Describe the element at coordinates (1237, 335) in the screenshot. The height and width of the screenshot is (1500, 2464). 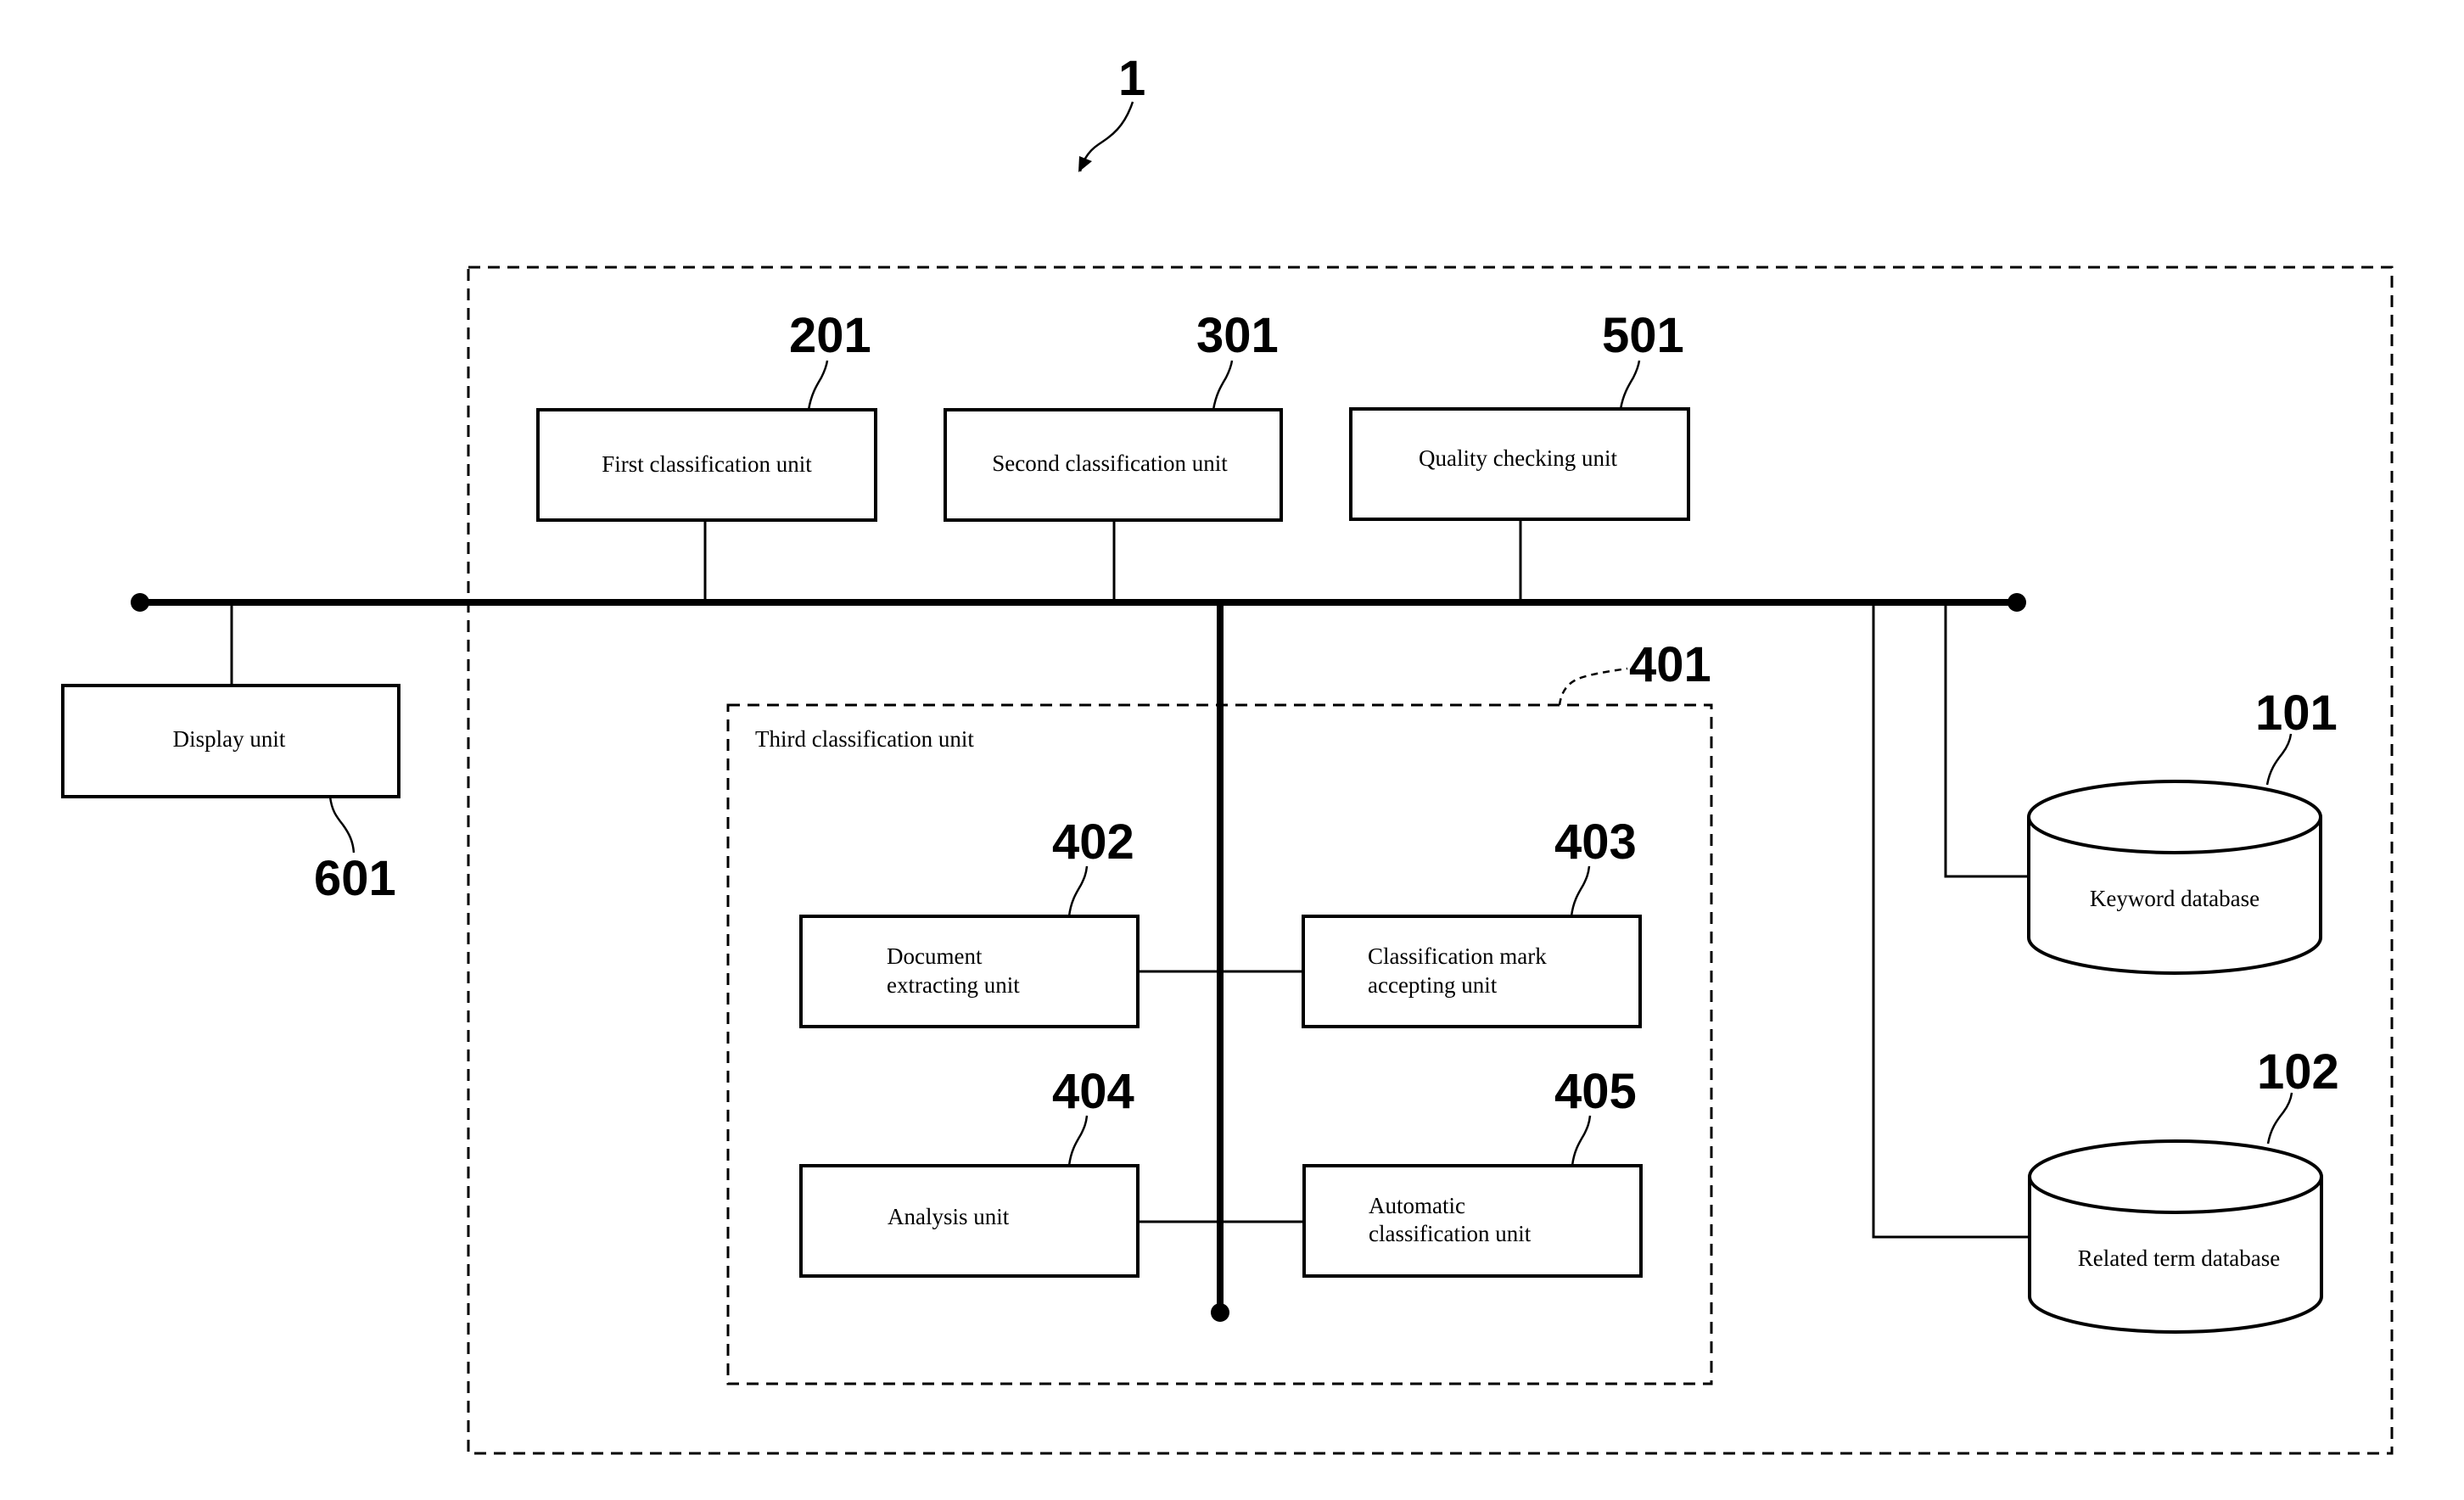
I see `ref-301: 301` at that location.